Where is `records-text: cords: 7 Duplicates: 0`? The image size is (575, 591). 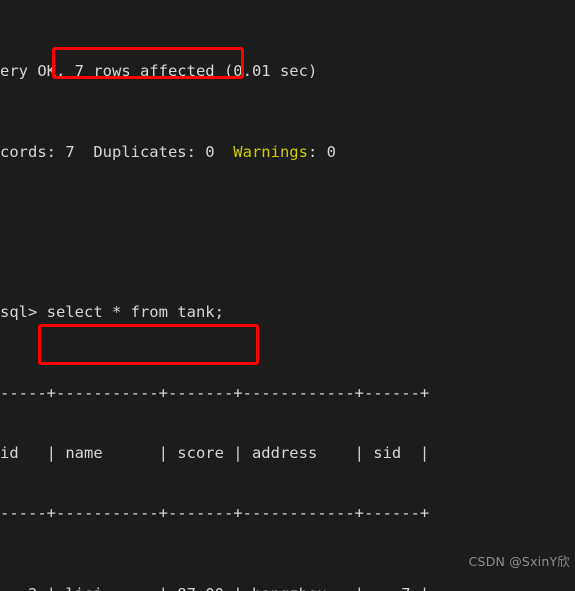
records-text: cords: 7 Duplicates: 0 is located at coordinates (117, 151).